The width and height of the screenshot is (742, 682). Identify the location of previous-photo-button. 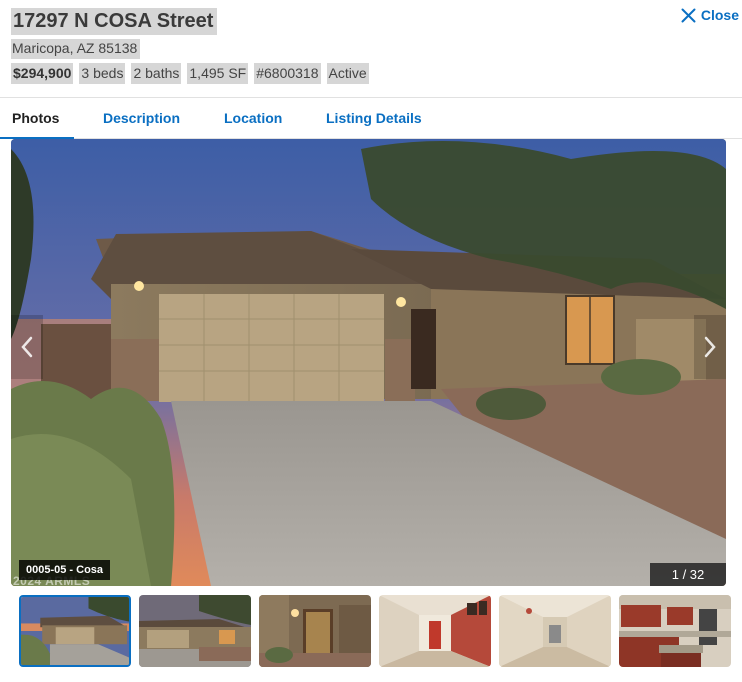
(27, 347).